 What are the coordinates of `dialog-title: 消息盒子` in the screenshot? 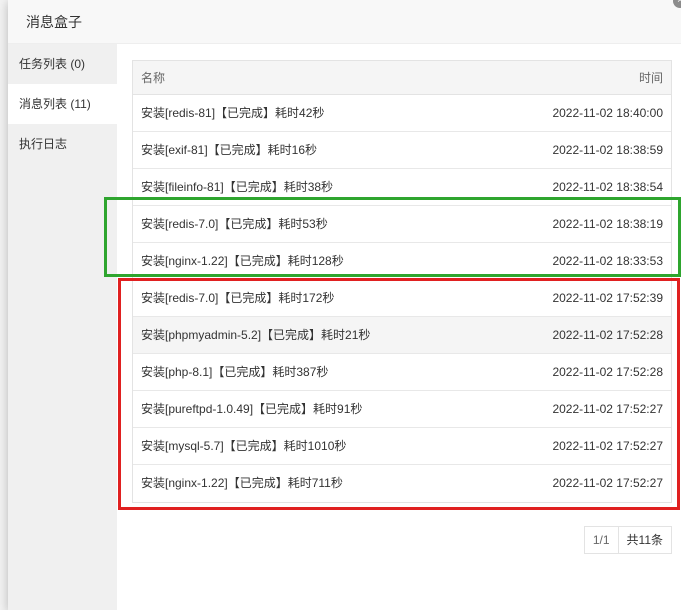 It's located at (344, 22).